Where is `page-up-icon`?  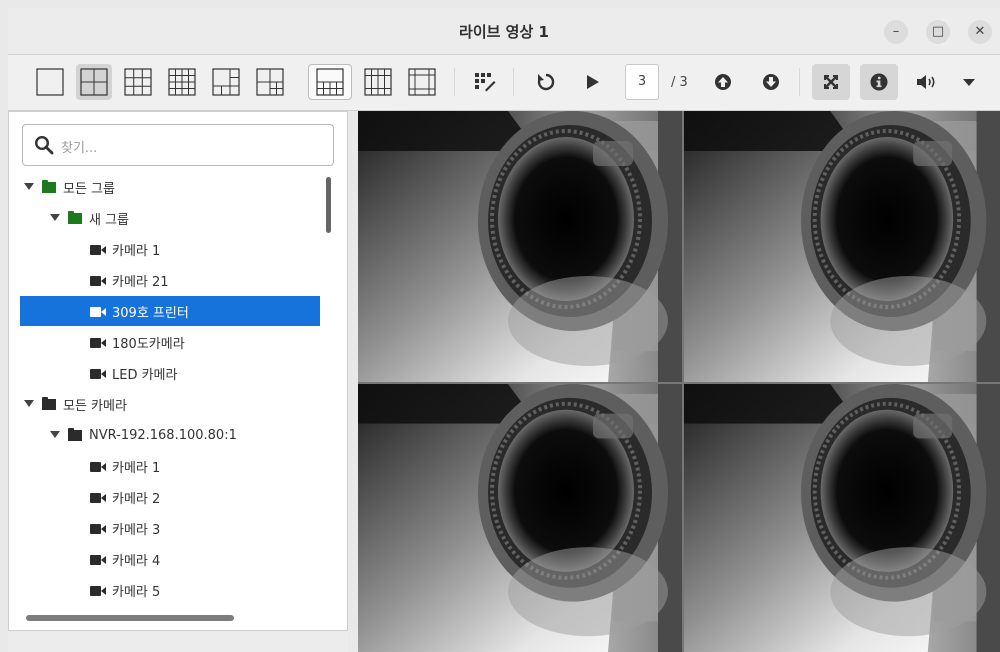 page-up-icon is located at coordinates (723, 82).